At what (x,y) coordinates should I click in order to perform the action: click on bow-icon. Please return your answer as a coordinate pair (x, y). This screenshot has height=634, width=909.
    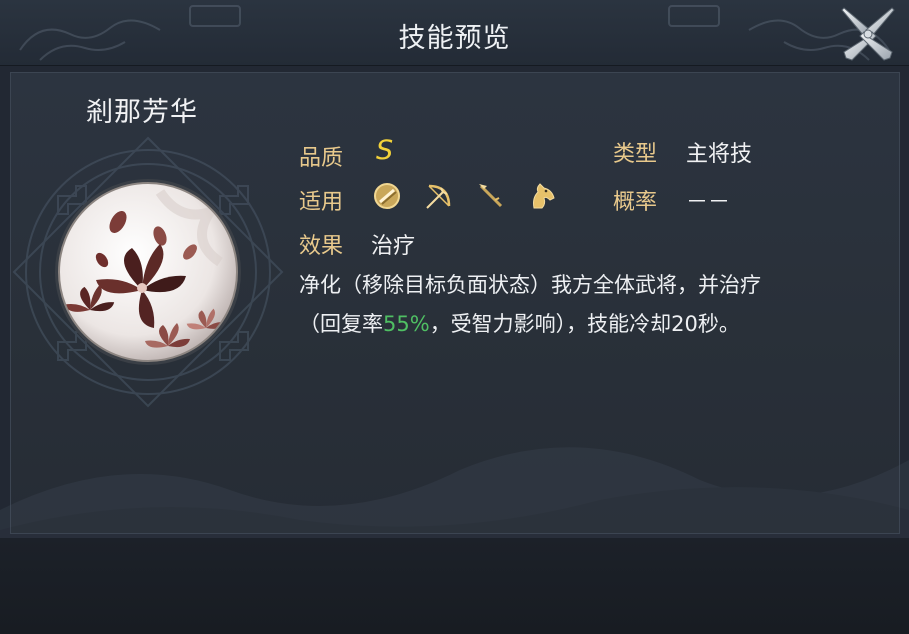
    Looking at the image, I should click on (438, 196).